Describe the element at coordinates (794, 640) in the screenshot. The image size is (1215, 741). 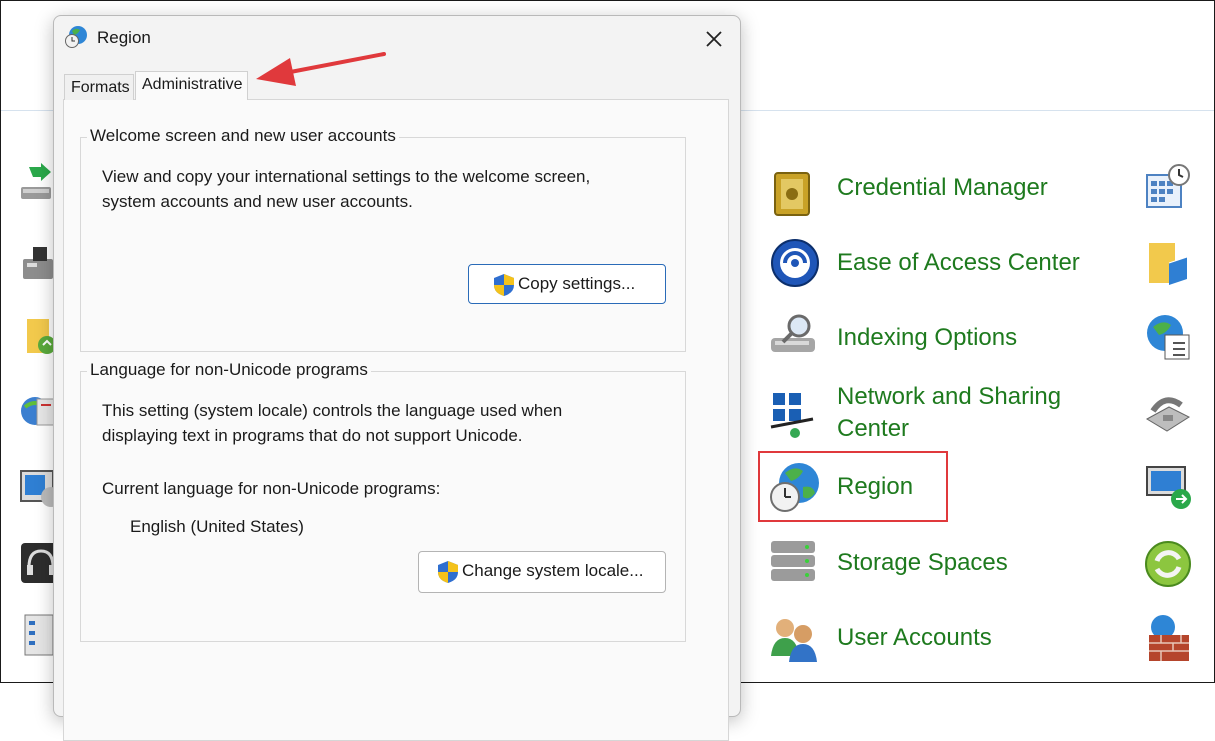
I see `user-accounts-icon` at that location.